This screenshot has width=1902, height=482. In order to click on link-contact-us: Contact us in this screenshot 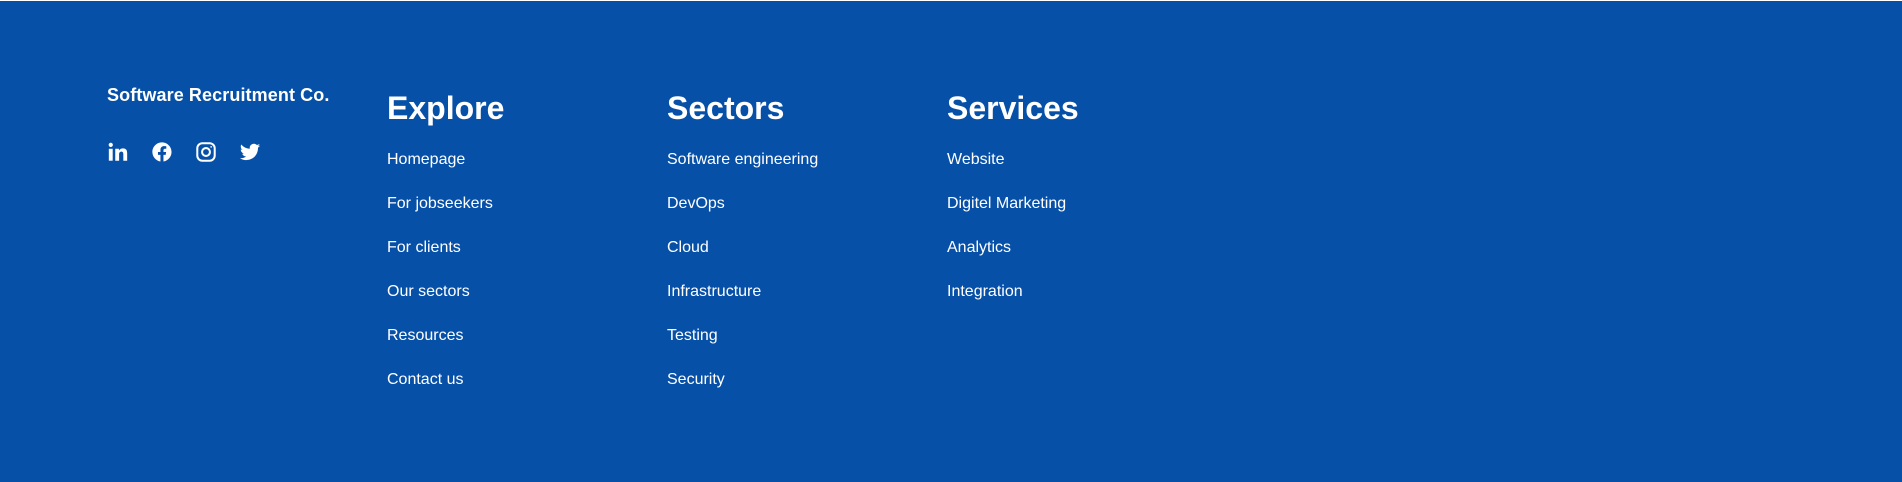, I will do `click(425, 379)`.